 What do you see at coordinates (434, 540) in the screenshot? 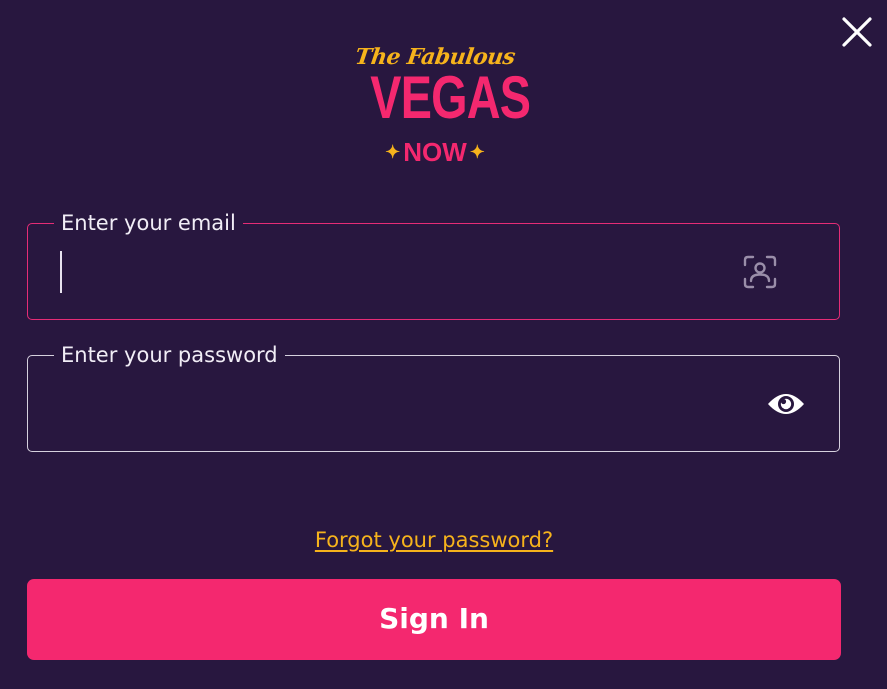
I see `forgot-password-link: Forgot your password?` at bounding box center [434, 540].